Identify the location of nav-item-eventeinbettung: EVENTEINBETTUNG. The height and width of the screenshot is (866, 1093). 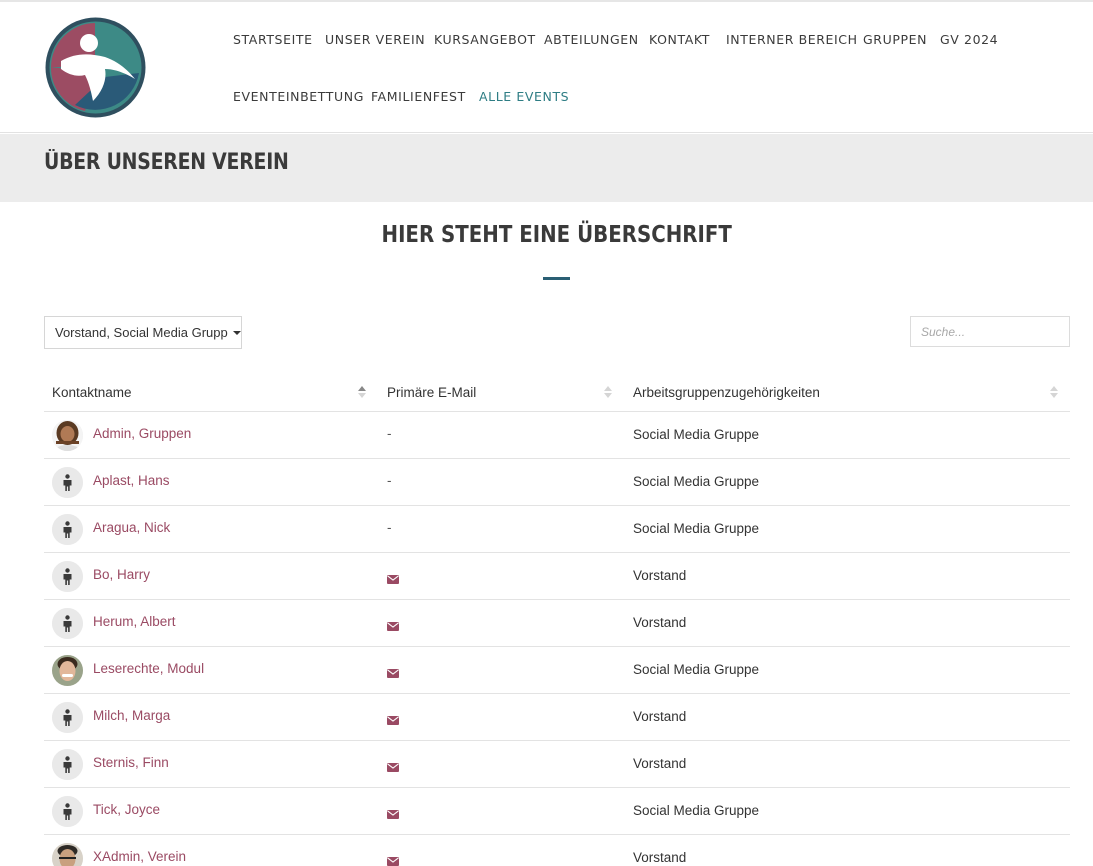
(298, 96).